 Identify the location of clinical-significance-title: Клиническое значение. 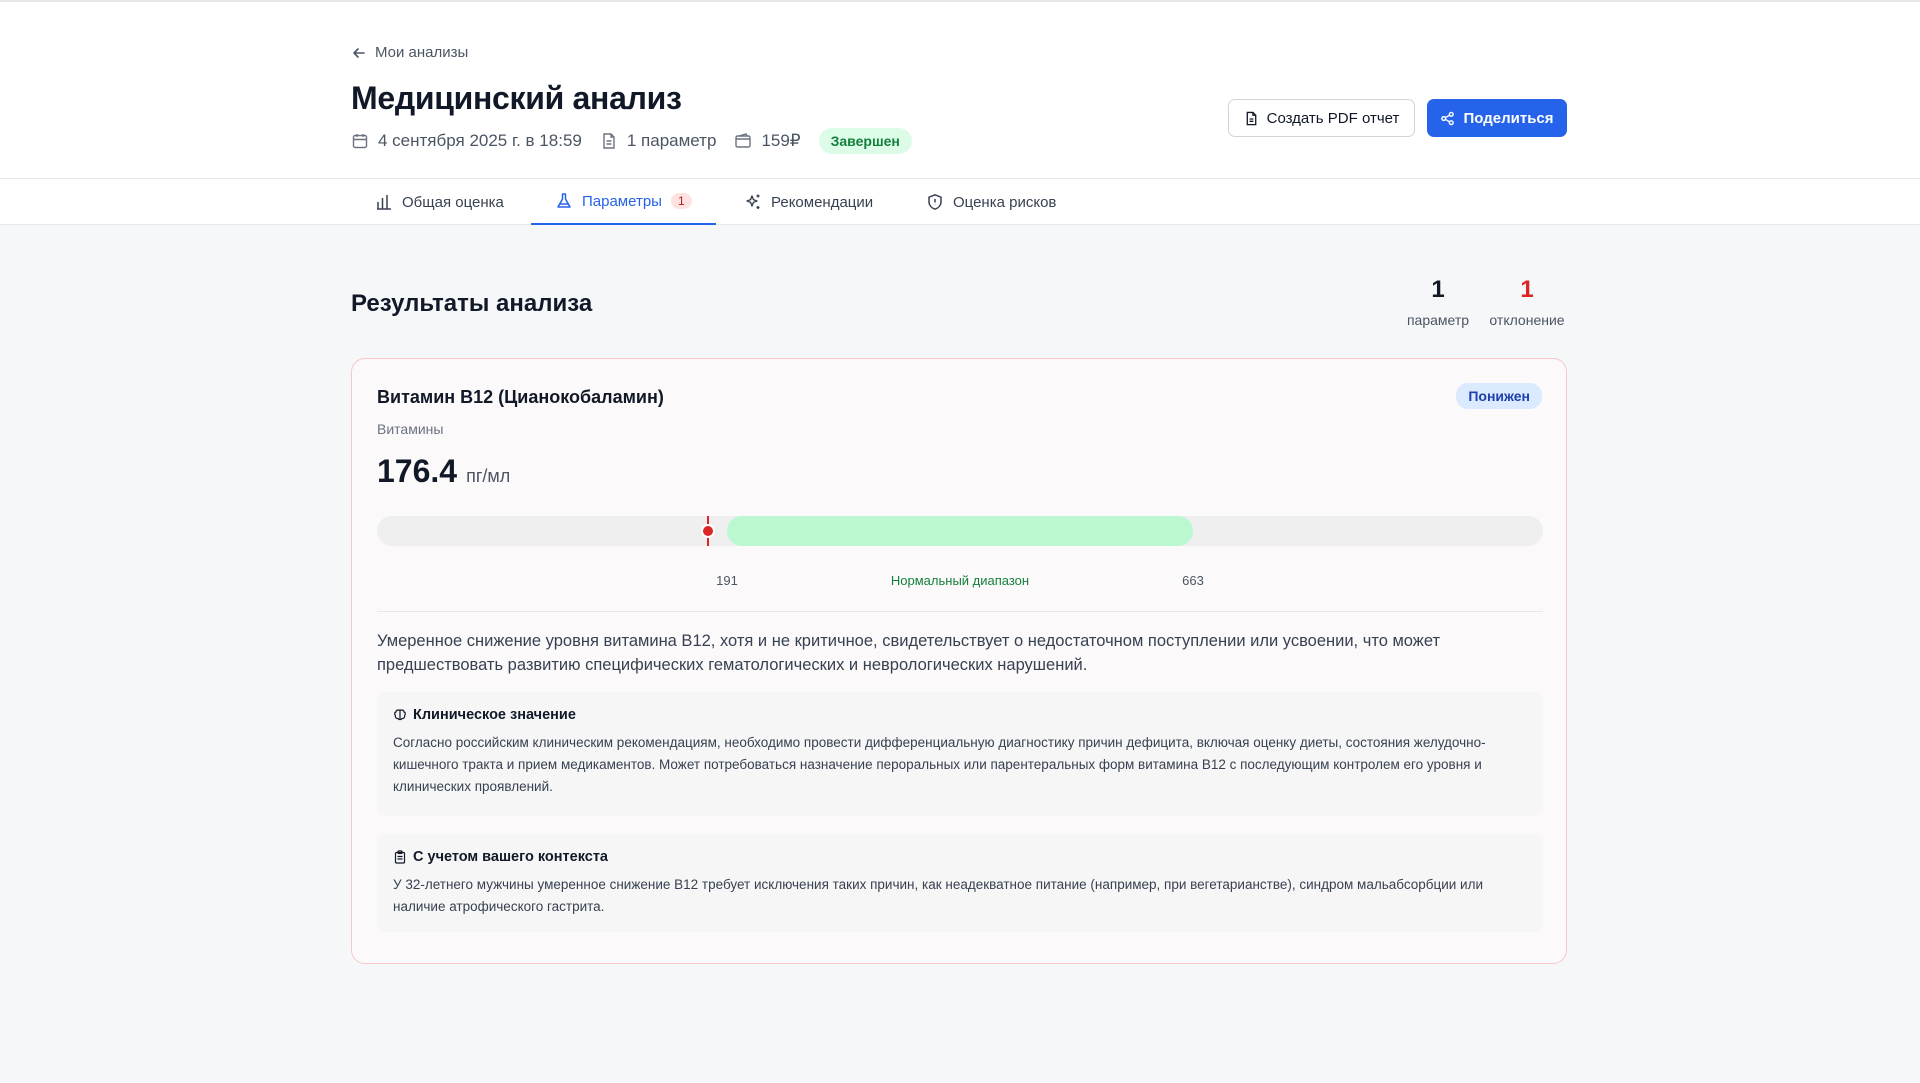
(960, 715).